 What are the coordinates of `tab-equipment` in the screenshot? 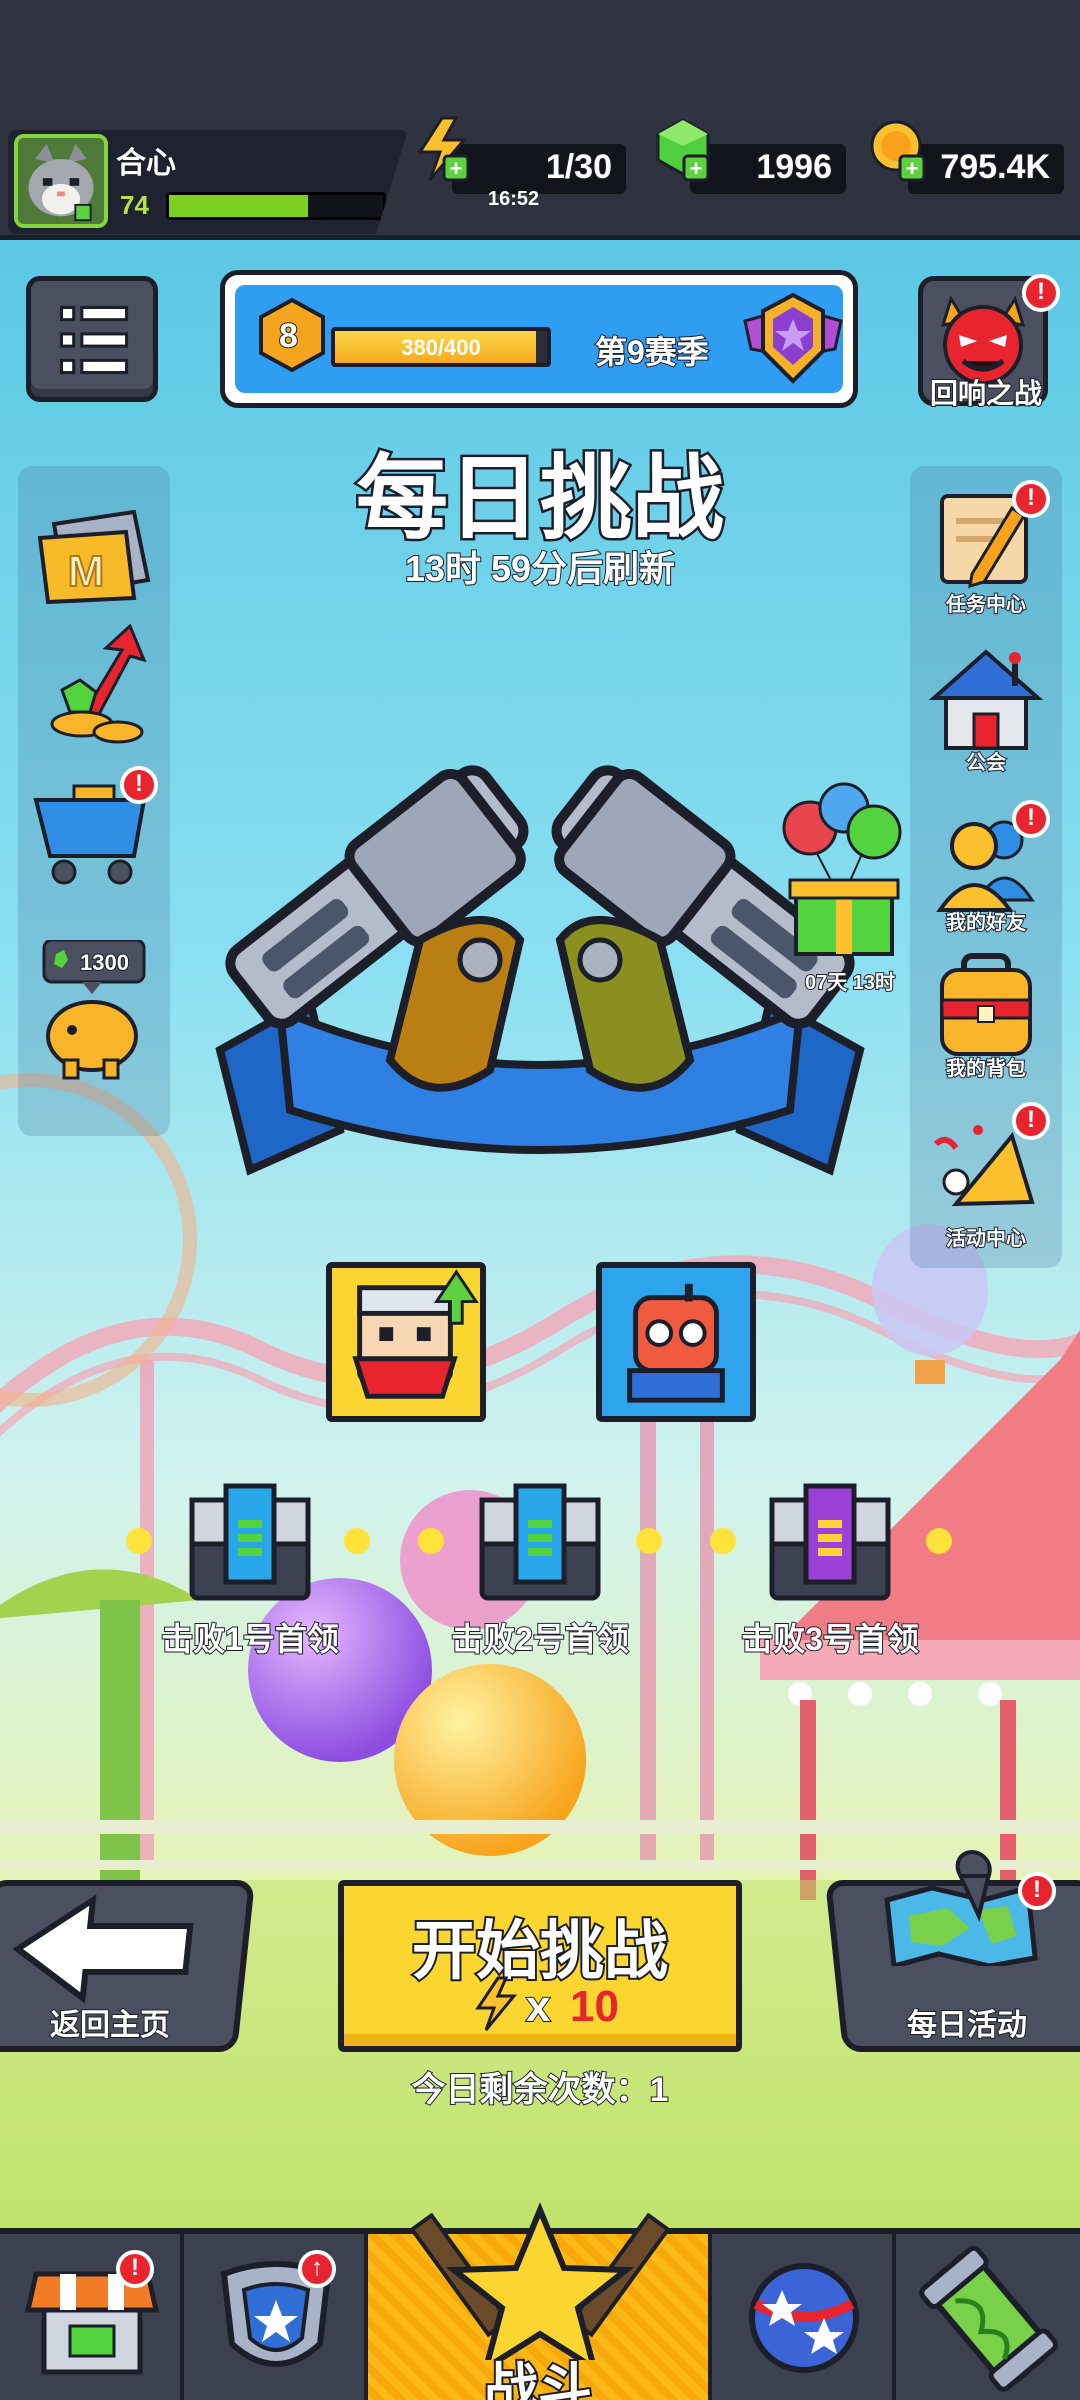 It's located at (276, 2317).